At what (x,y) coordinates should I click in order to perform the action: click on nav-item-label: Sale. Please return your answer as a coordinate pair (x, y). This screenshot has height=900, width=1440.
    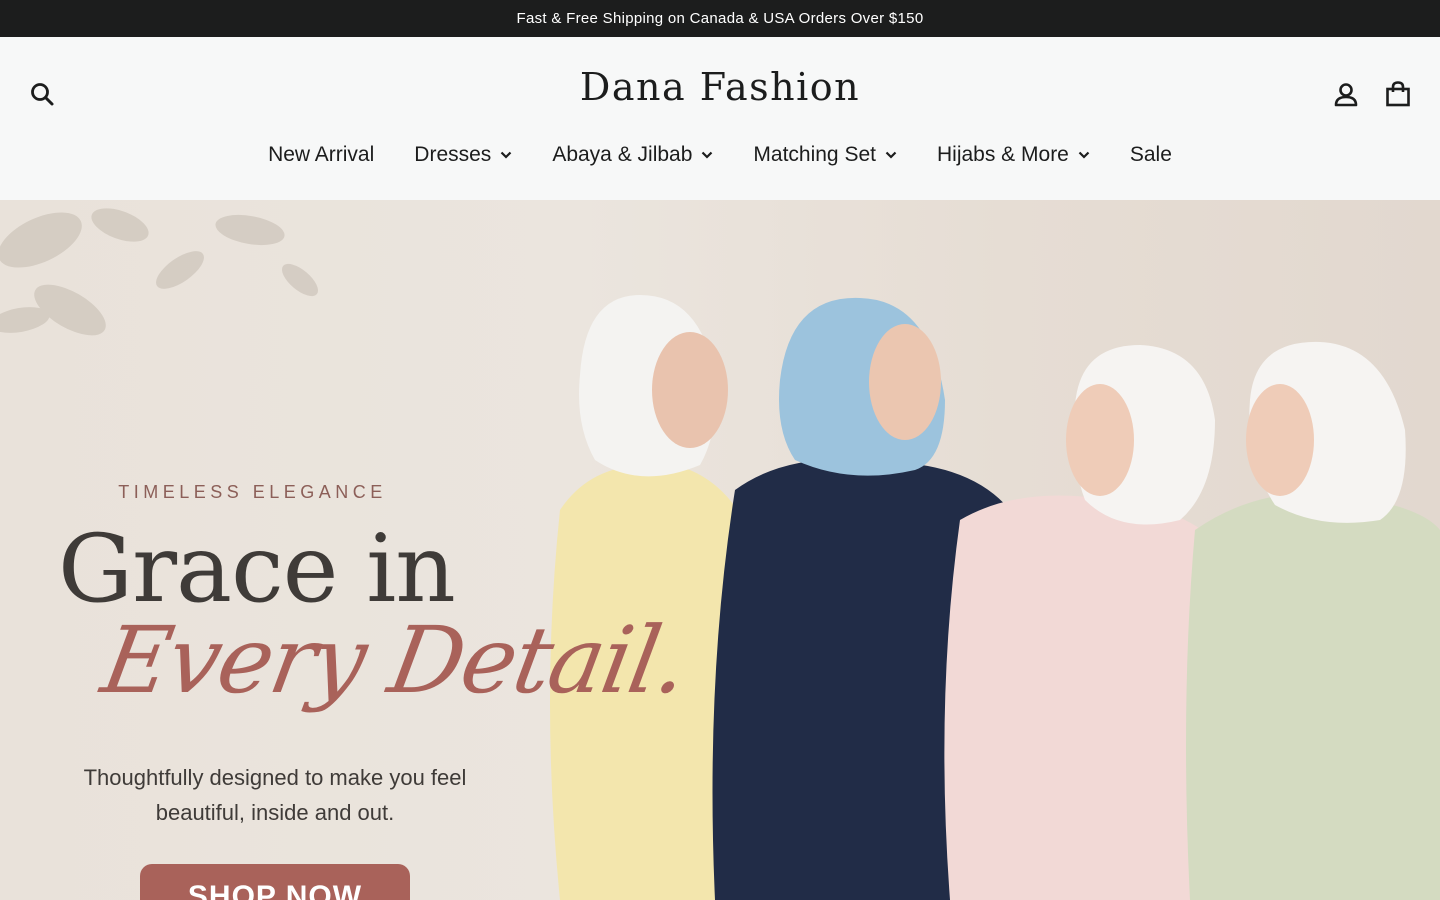
    Looking at the image, I should click on (1150, 154).